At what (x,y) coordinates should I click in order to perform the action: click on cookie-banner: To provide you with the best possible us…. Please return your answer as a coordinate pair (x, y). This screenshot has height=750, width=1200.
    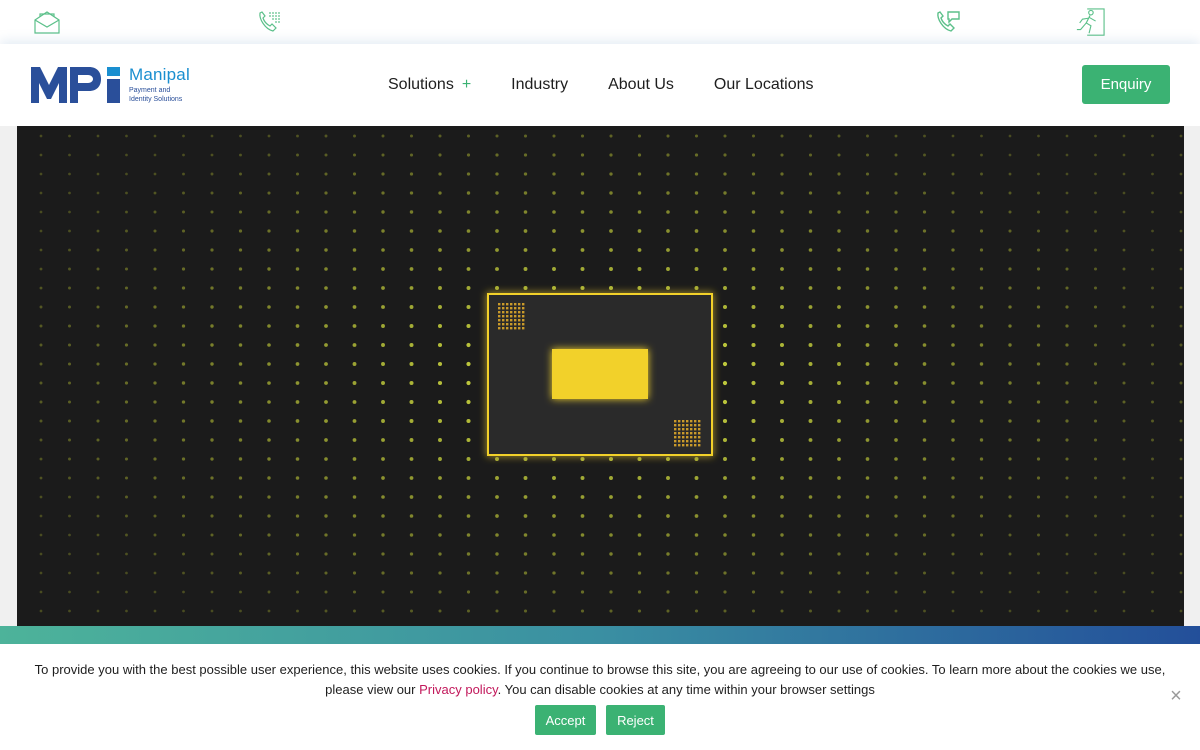
    Looking at the image, I should click on (600, 697).